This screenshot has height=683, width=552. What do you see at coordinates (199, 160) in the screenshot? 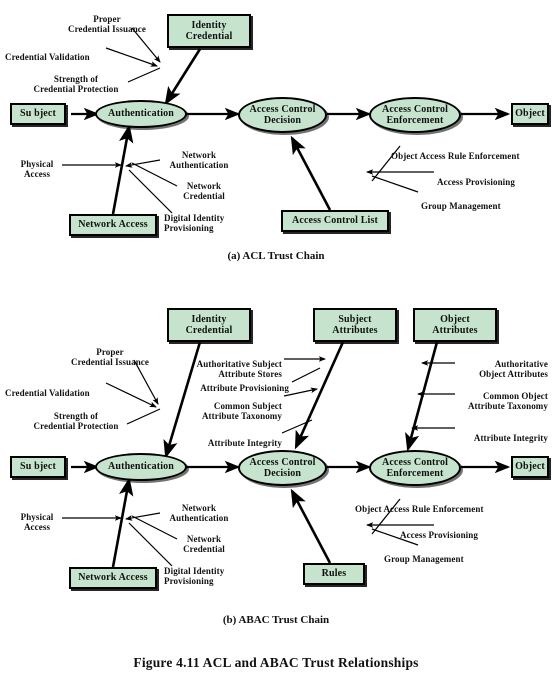
I see `acl-annot-network-authentication-text: Network Authentication` at bounding box center [199, 160].